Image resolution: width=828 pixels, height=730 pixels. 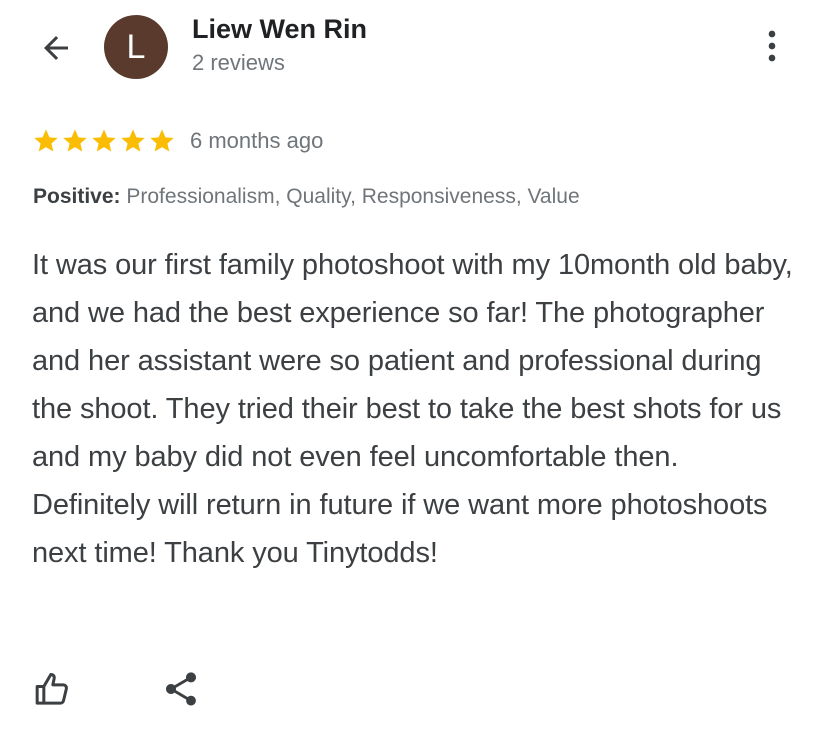 What do you see at coordinates (177, 141) in the screenshot?
I see `rating-row: 6 months ago` at bounding box center [177, 141].